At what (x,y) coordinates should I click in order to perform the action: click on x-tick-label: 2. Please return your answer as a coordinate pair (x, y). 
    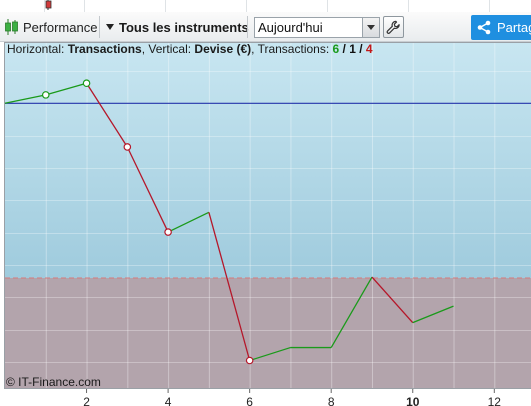
    Looking at the image, I should click on (86, 400).